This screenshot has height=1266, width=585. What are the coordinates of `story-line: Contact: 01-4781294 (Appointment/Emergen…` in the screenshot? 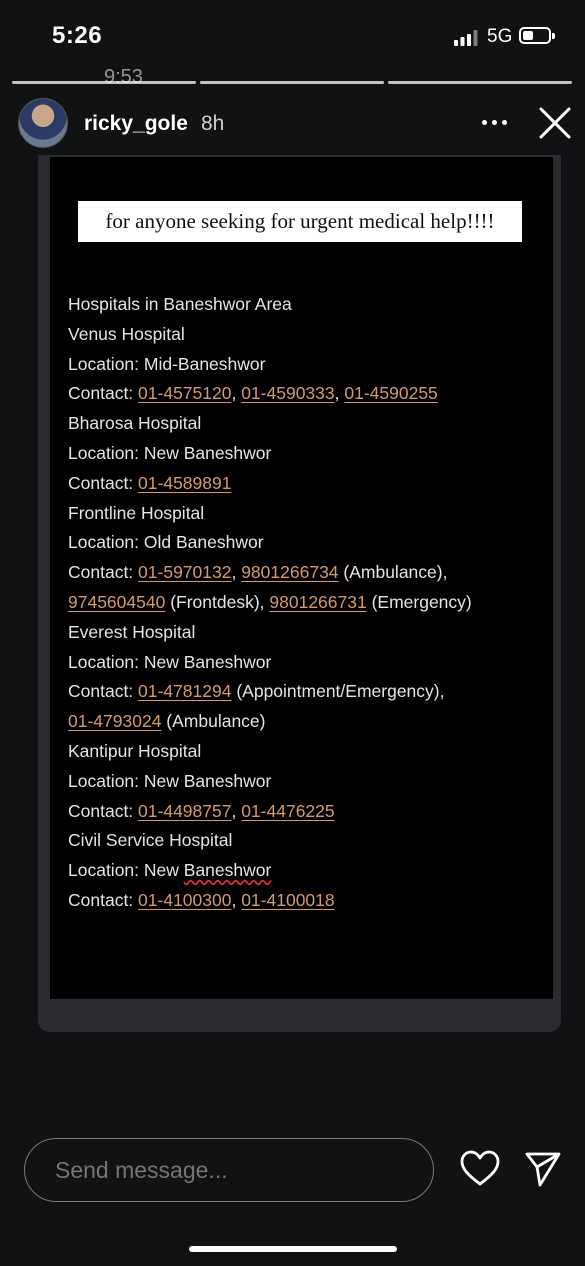 It's located at (308, 692).